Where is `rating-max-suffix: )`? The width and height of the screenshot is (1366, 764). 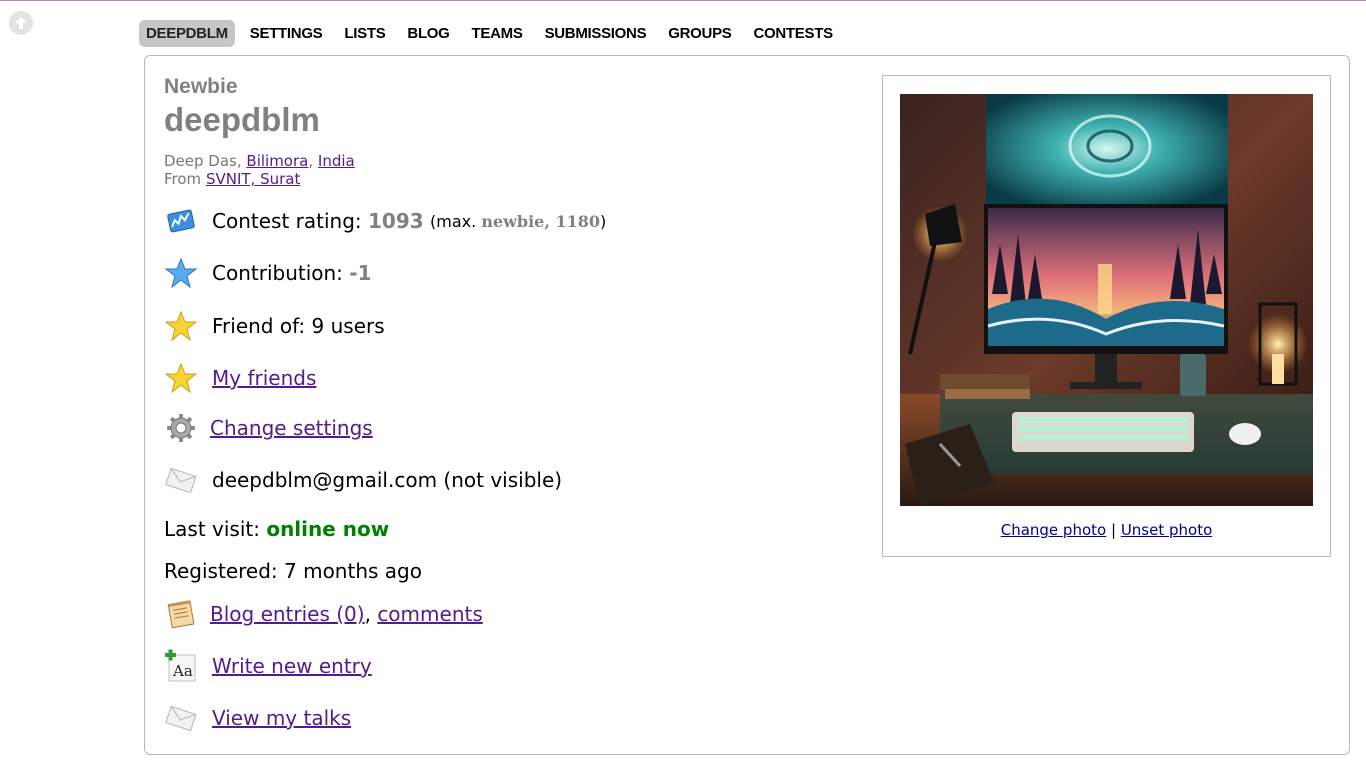 rating-max-suffix: ) is located at coordinates (603, 221).